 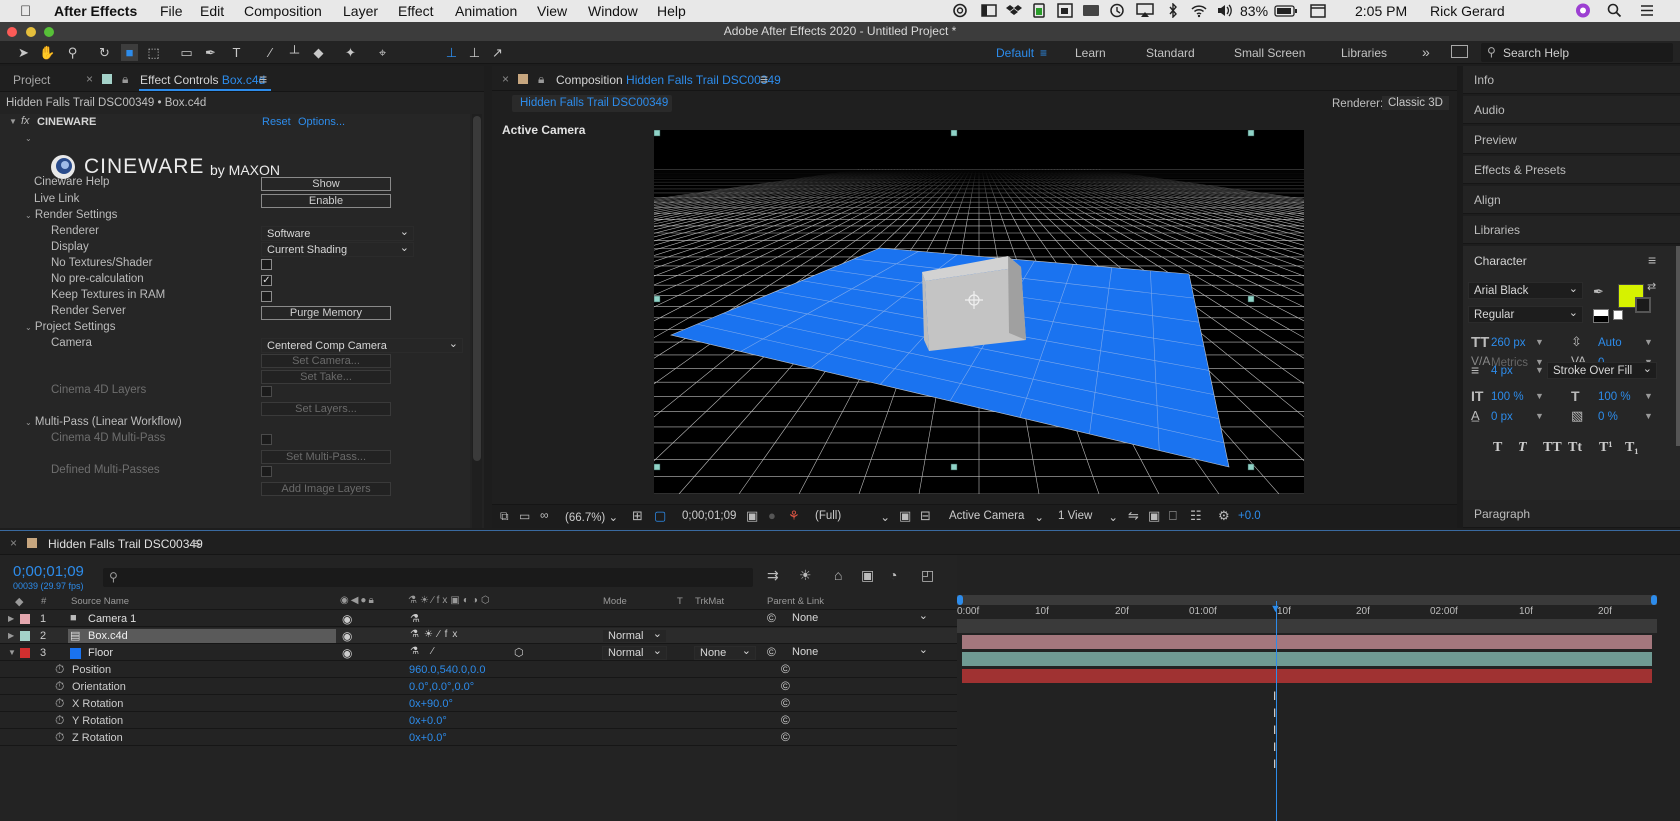 What do you see at coordinates (31, 80) in the screenshot?
I see `tab-project: Project` at bounding box center [31, 80].